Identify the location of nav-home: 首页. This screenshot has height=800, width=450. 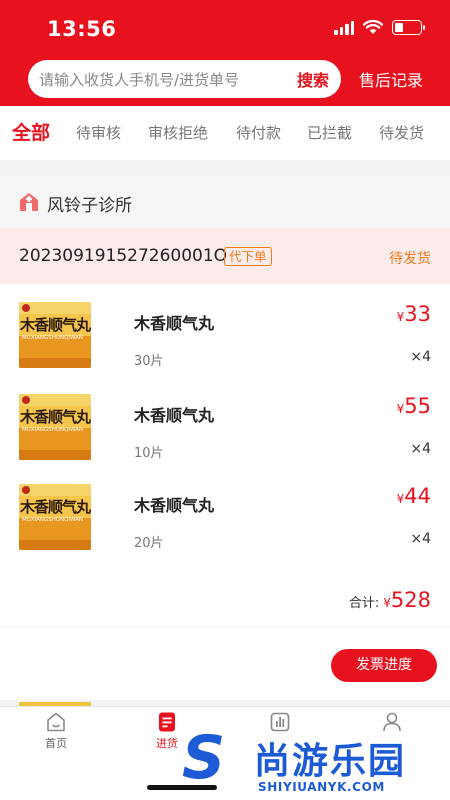
(56, 731).